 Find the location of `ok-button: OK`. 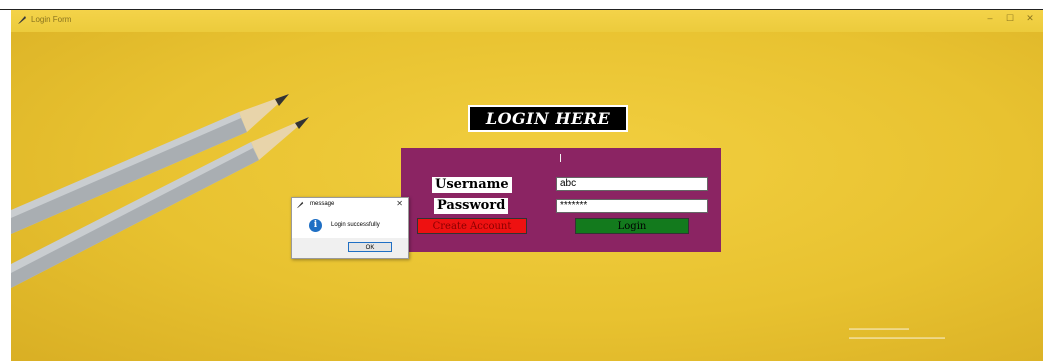

ok-button: OK is located at coordinates (370, 247).